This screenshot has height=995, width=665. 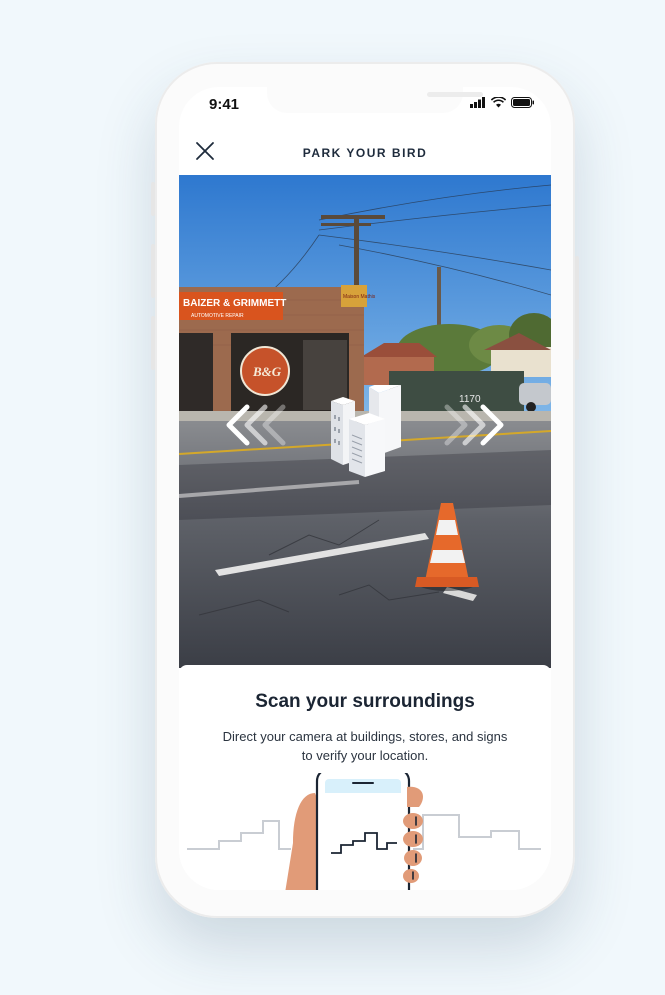 What do you see at coordinates (267, 371) in the screenshot?
I see `round-logo-text: B&G` at bounding box center [267, 371].